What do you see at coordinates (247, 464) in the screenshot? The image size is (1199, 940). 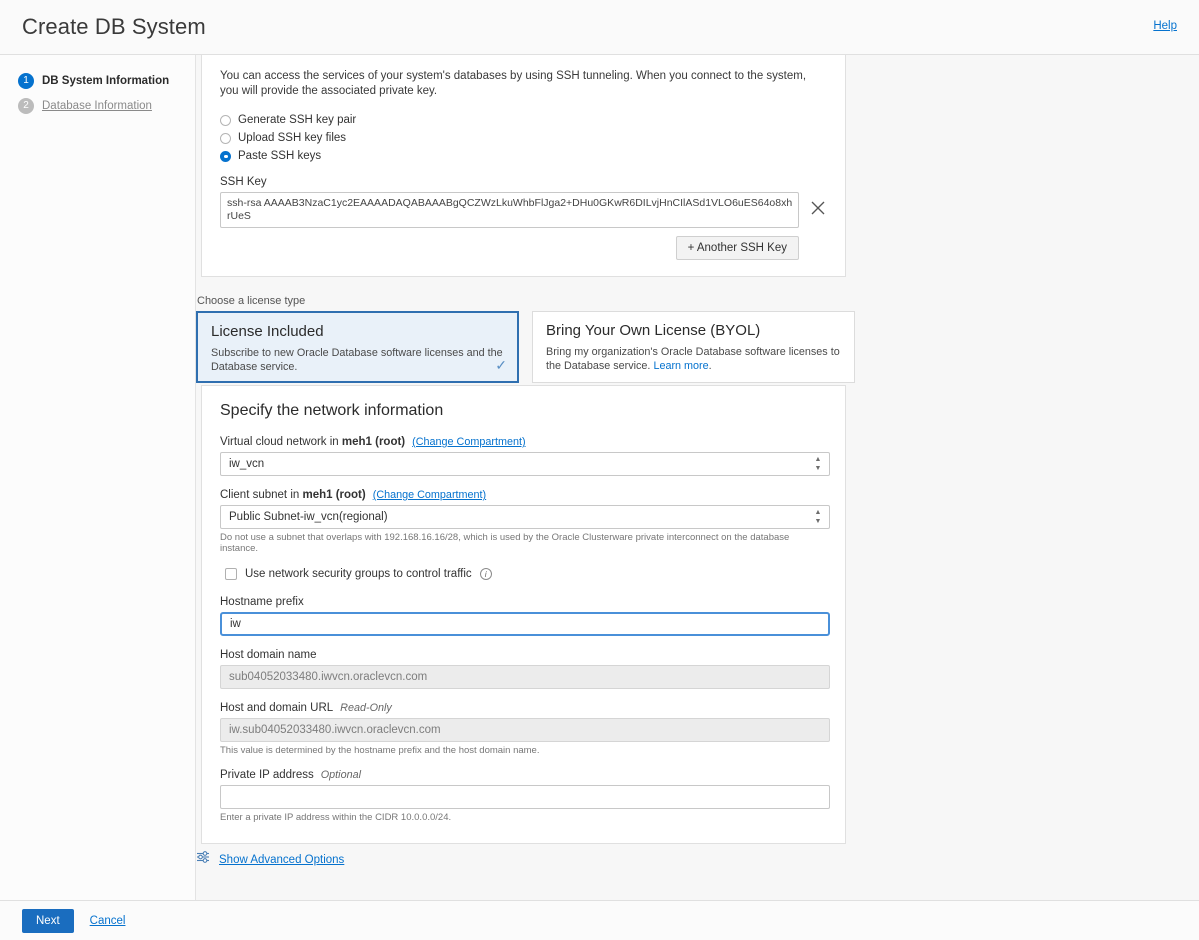 I see `vcn-select-value: iw_vcn` at bounding box center [247, 464].